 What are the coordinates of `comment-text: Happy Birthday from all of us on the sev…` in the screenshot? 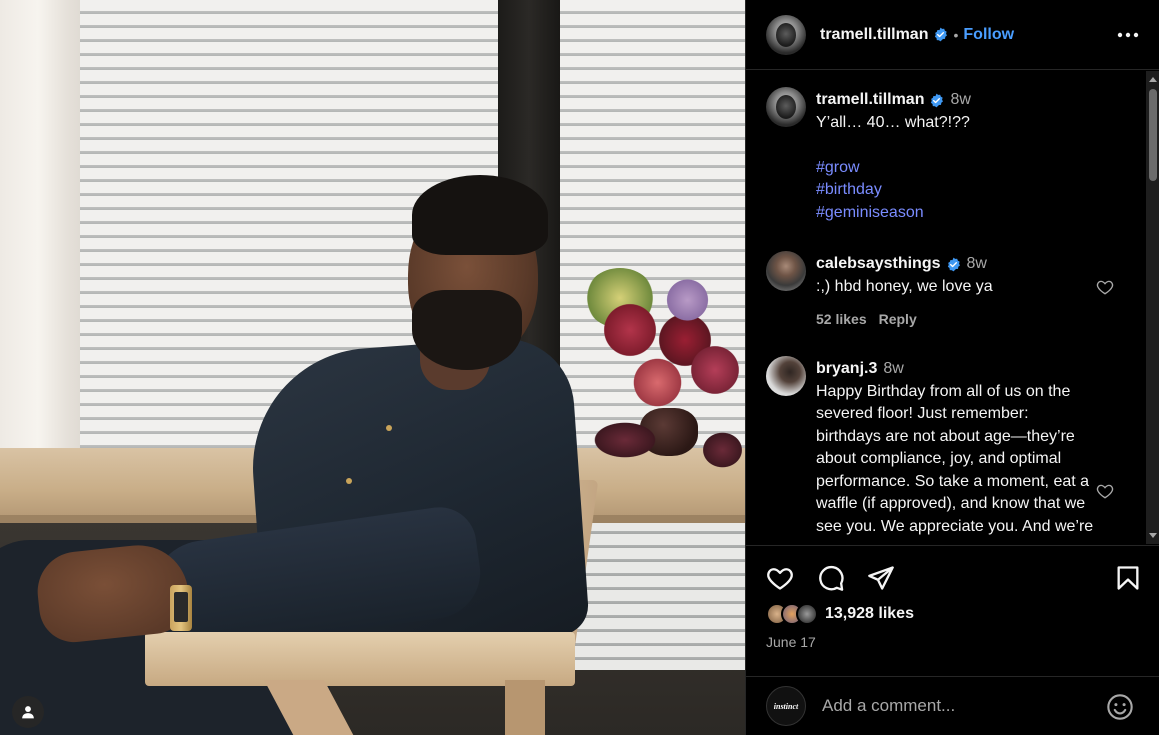 It's located at (955, 458).